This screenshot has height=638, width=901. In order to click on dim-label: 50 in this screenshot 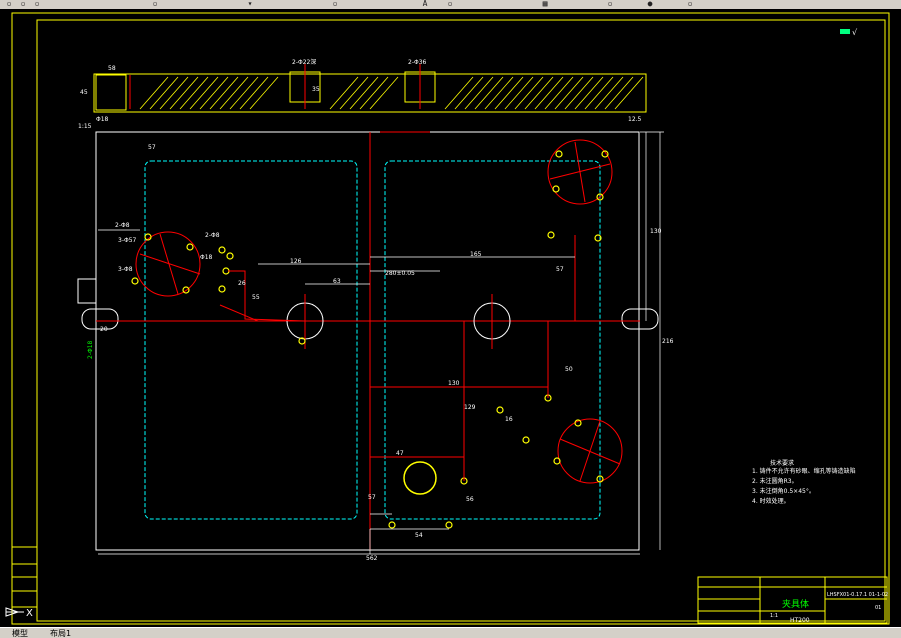, I will do `click(569, 369)`.